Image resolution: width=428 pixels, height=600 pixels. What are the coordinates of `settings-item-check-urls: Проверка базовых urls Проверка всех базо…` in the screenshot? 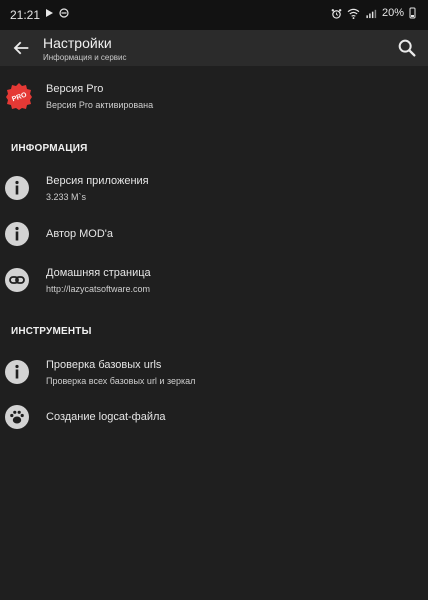 It's located at (214, 377).